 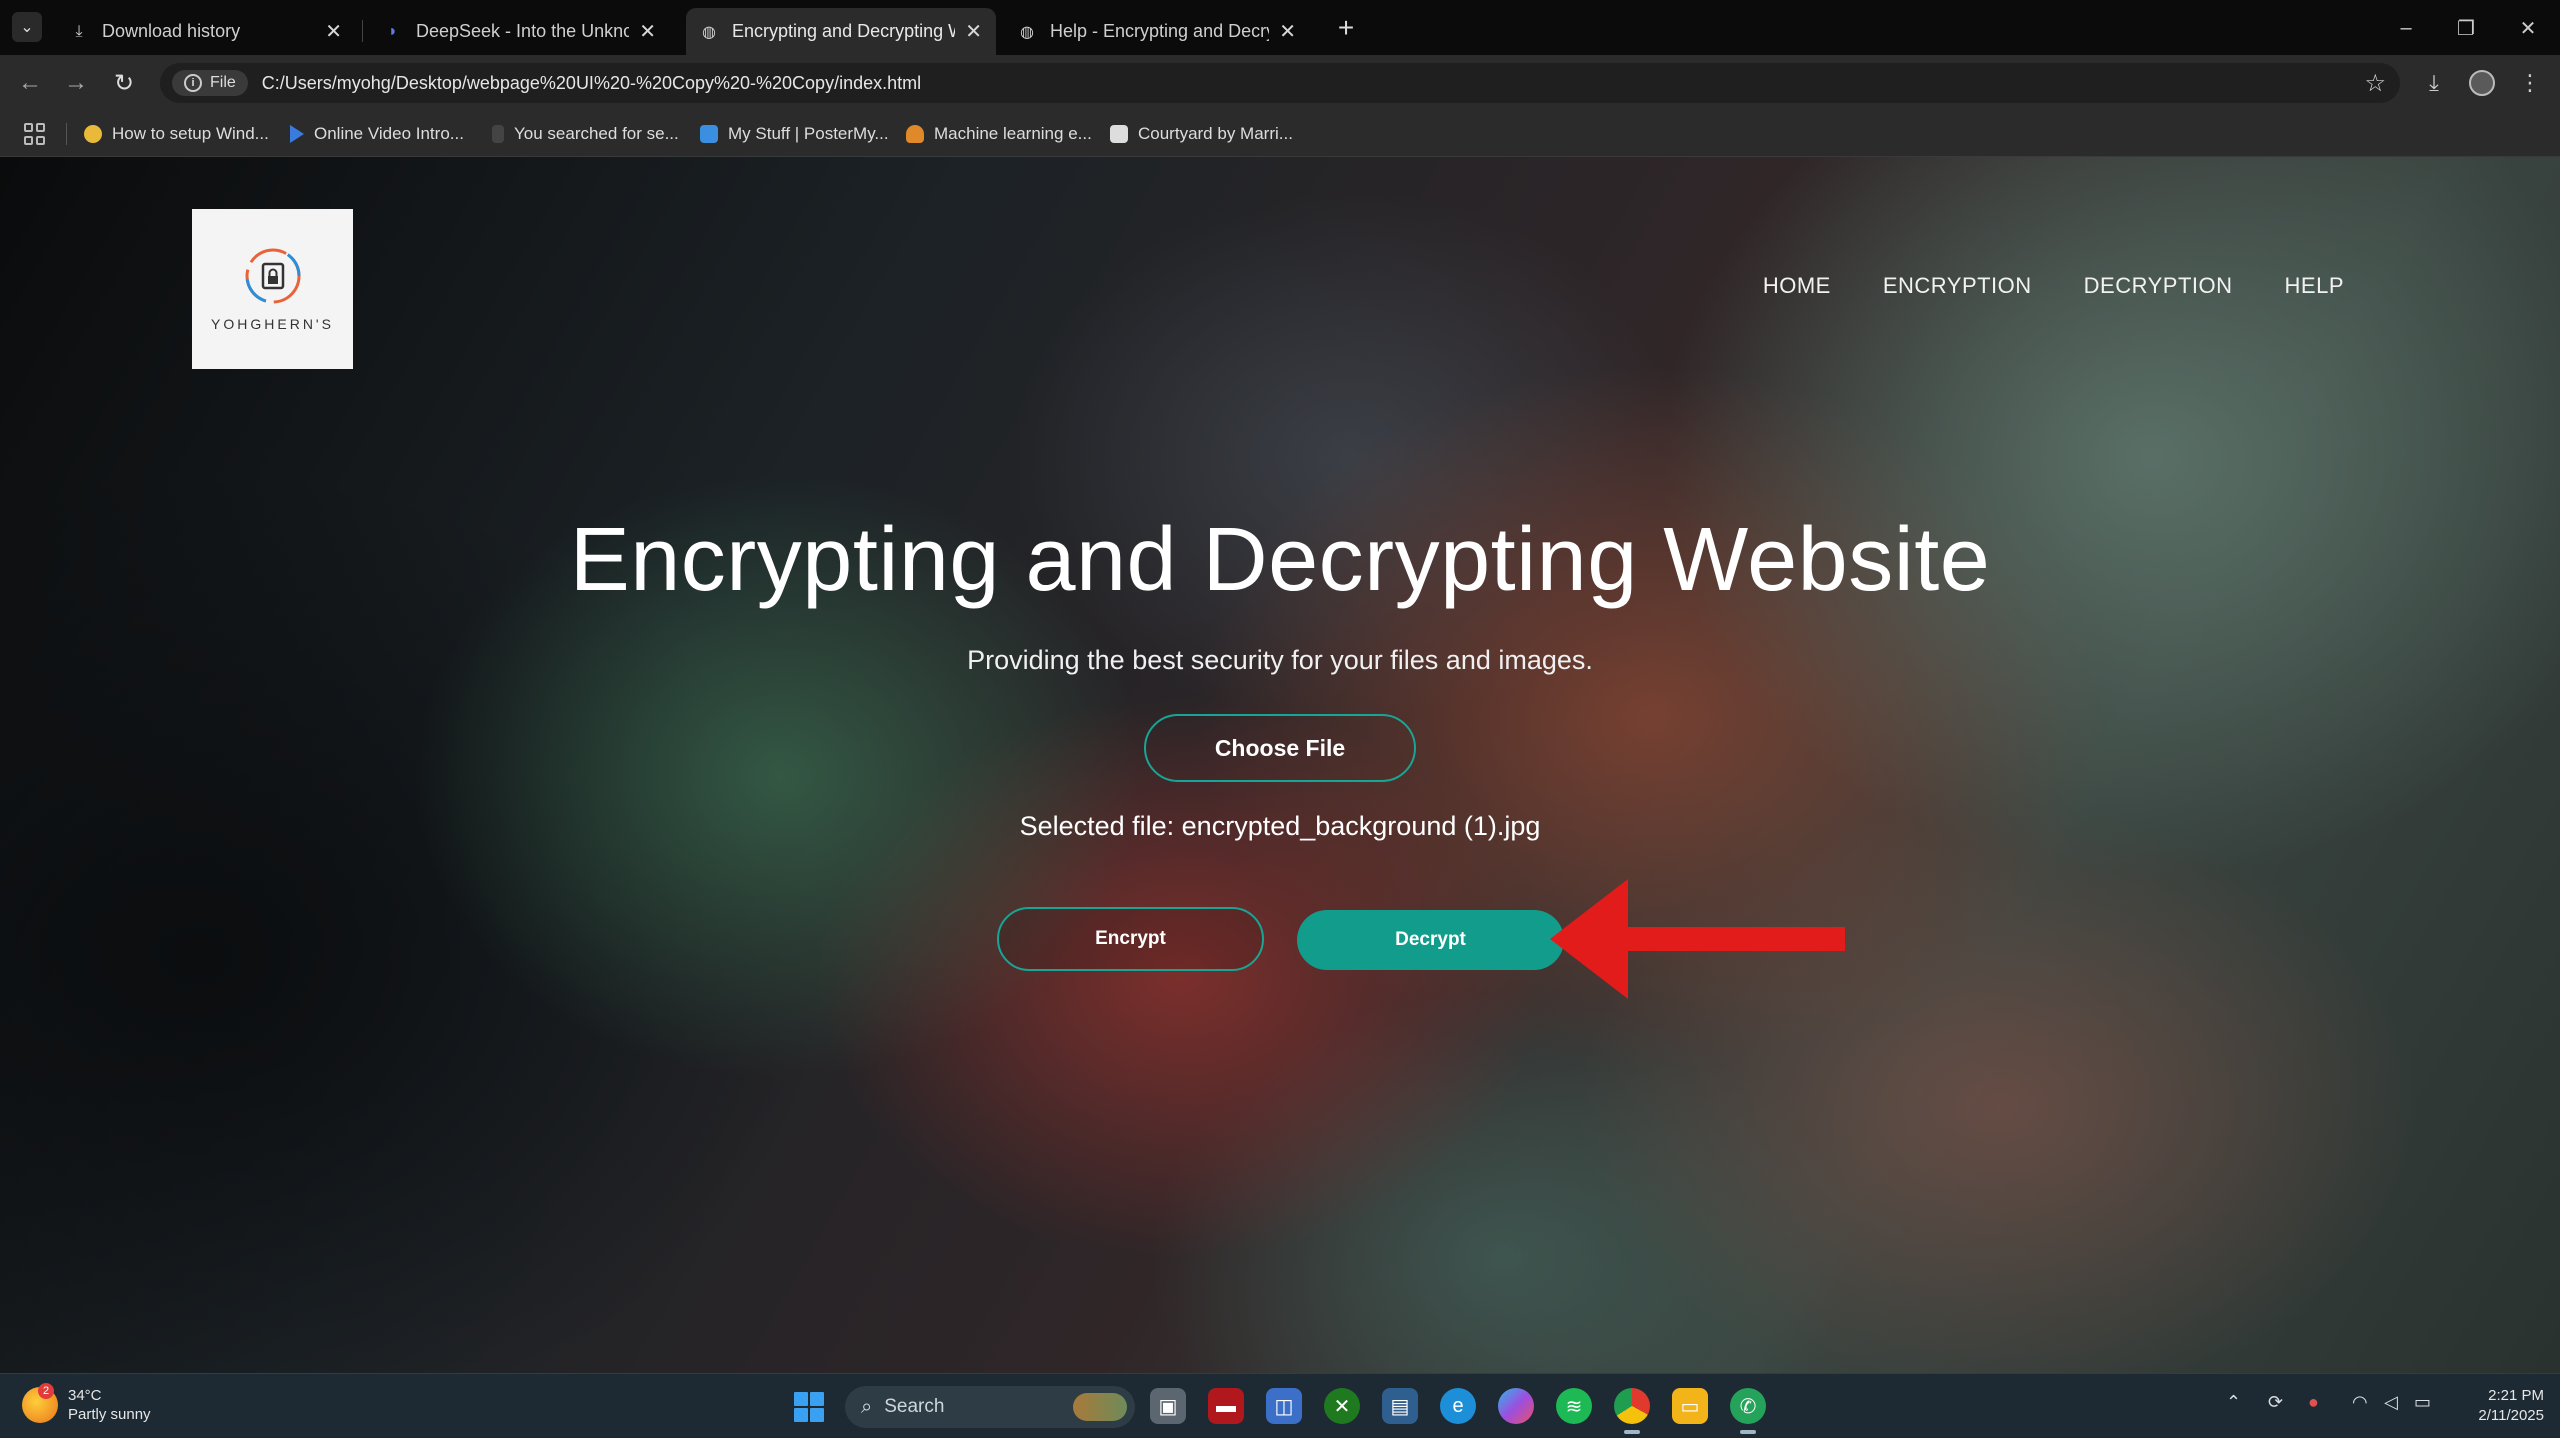 What do you see at coordinates (1280, 560) in the screenshot?
I see `page-title: Encrypting and Decrypting Website` at bounding box center [1280, 560].